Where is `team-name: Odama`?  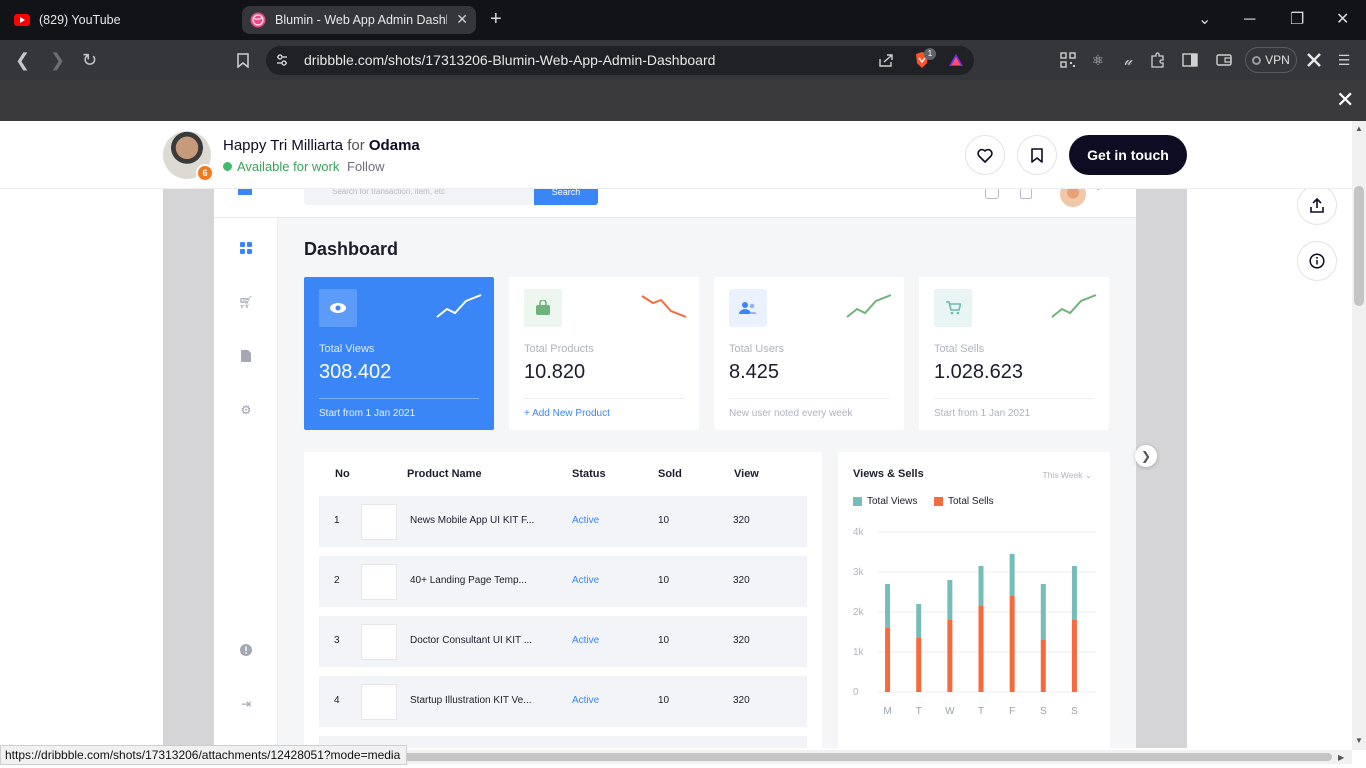 team-name: Odama is located at coordinates (394, 145).